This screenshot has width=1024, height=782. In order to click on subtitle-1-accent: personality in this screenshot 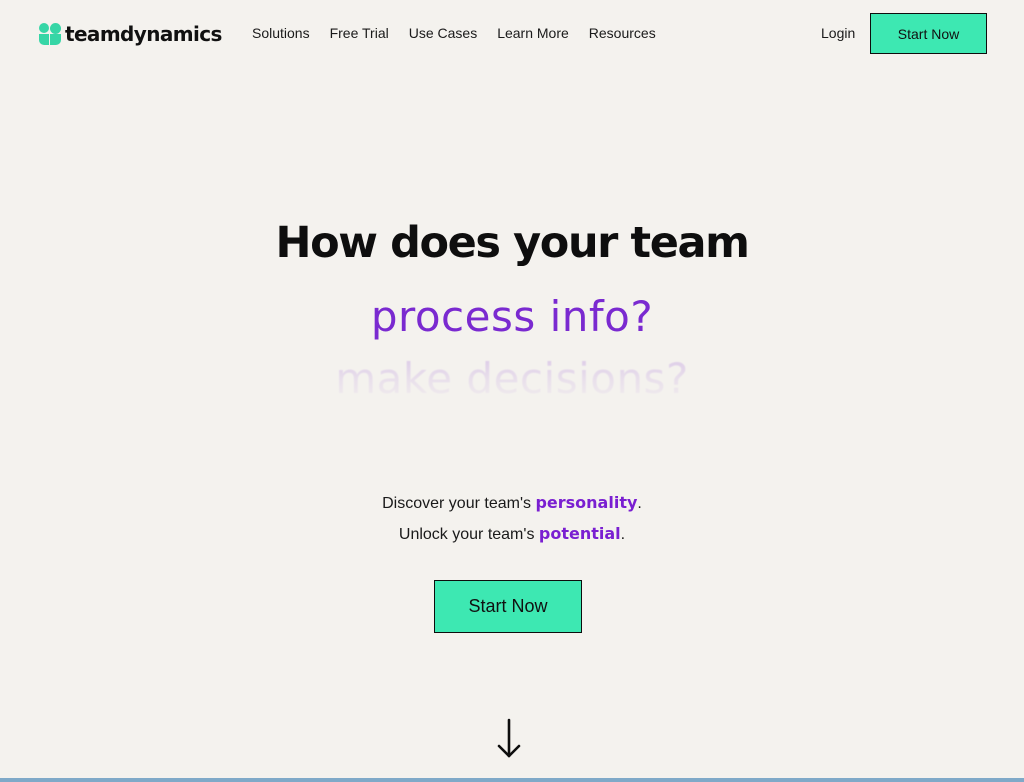, I will do `click(586, 502)`.